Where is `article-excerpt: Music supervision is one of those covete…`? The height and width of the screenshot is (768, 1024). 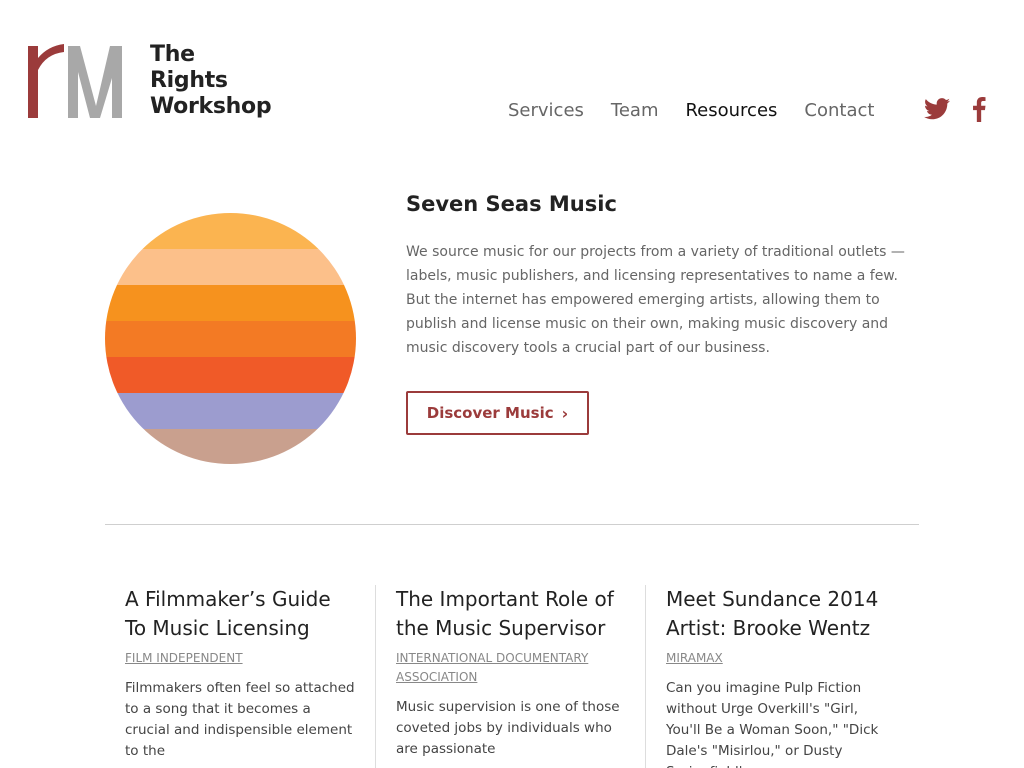 article-excerpt: Music supervision is one of those covete… is located at coordinates (508, 728).